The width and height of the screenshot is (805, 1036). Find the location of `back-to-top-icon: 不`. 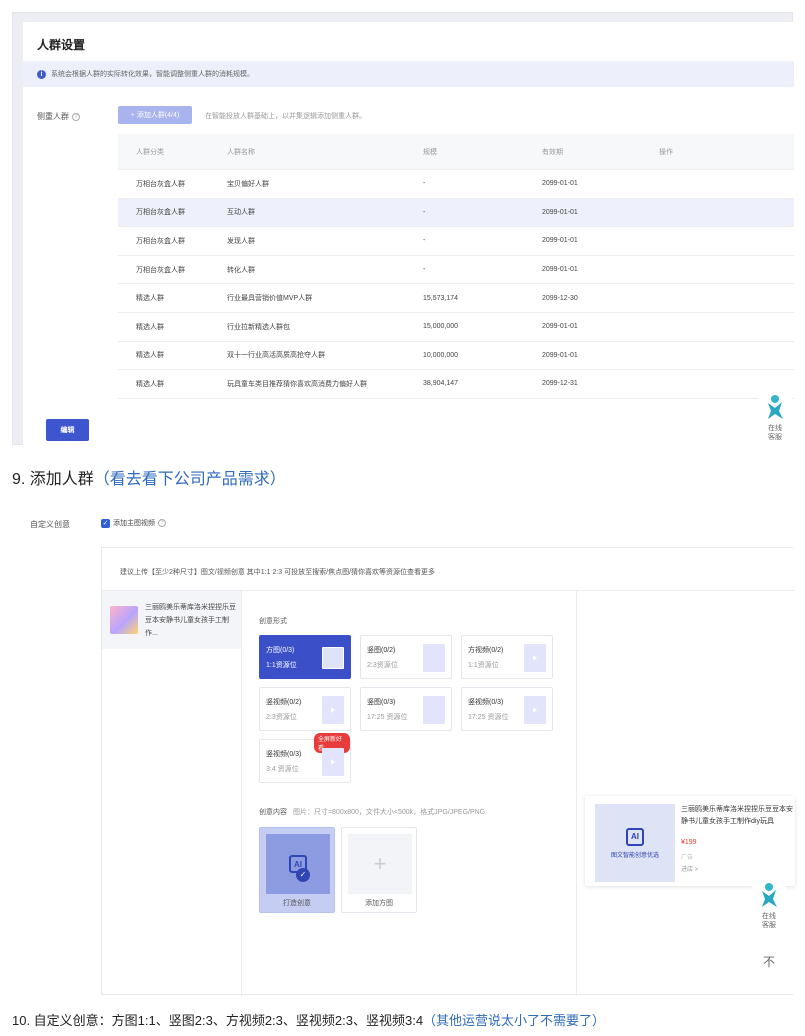

back-to-top-icon: 不 is located at coordinates (769, 964).